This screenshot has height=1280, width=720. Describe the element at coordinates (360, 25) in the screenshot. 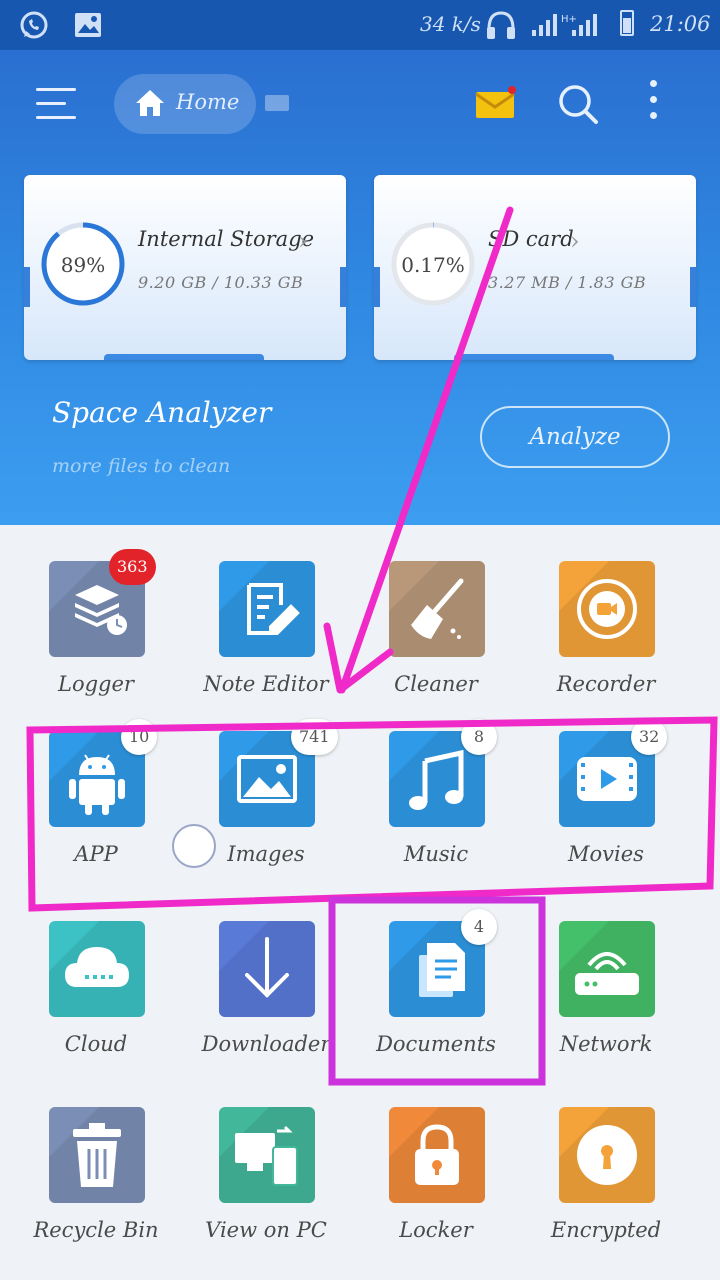

I see `status-bar: 34 k/s H+ 21:06` at that location.